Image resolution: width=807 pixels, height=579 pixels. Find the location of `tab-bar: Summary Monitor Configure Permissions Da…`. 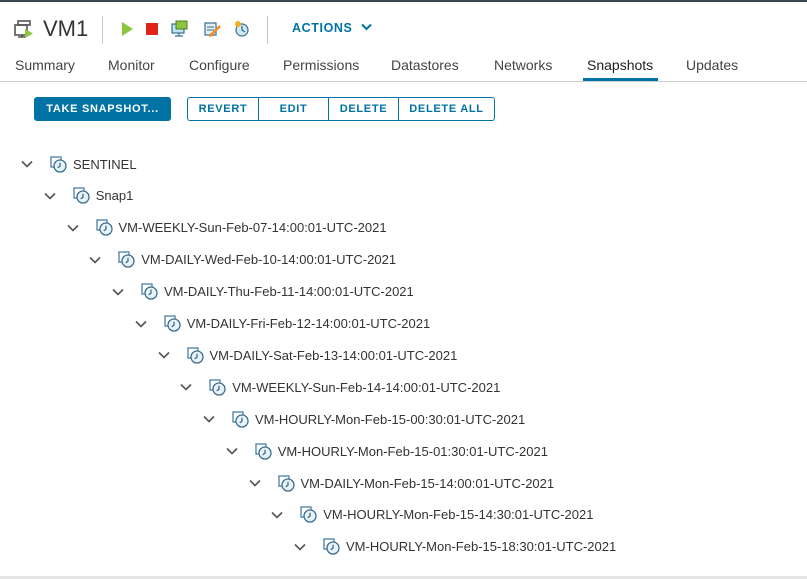

tab-bar: Summary Monitor Configure Permissions Da… is located at coordinates (403, 66).